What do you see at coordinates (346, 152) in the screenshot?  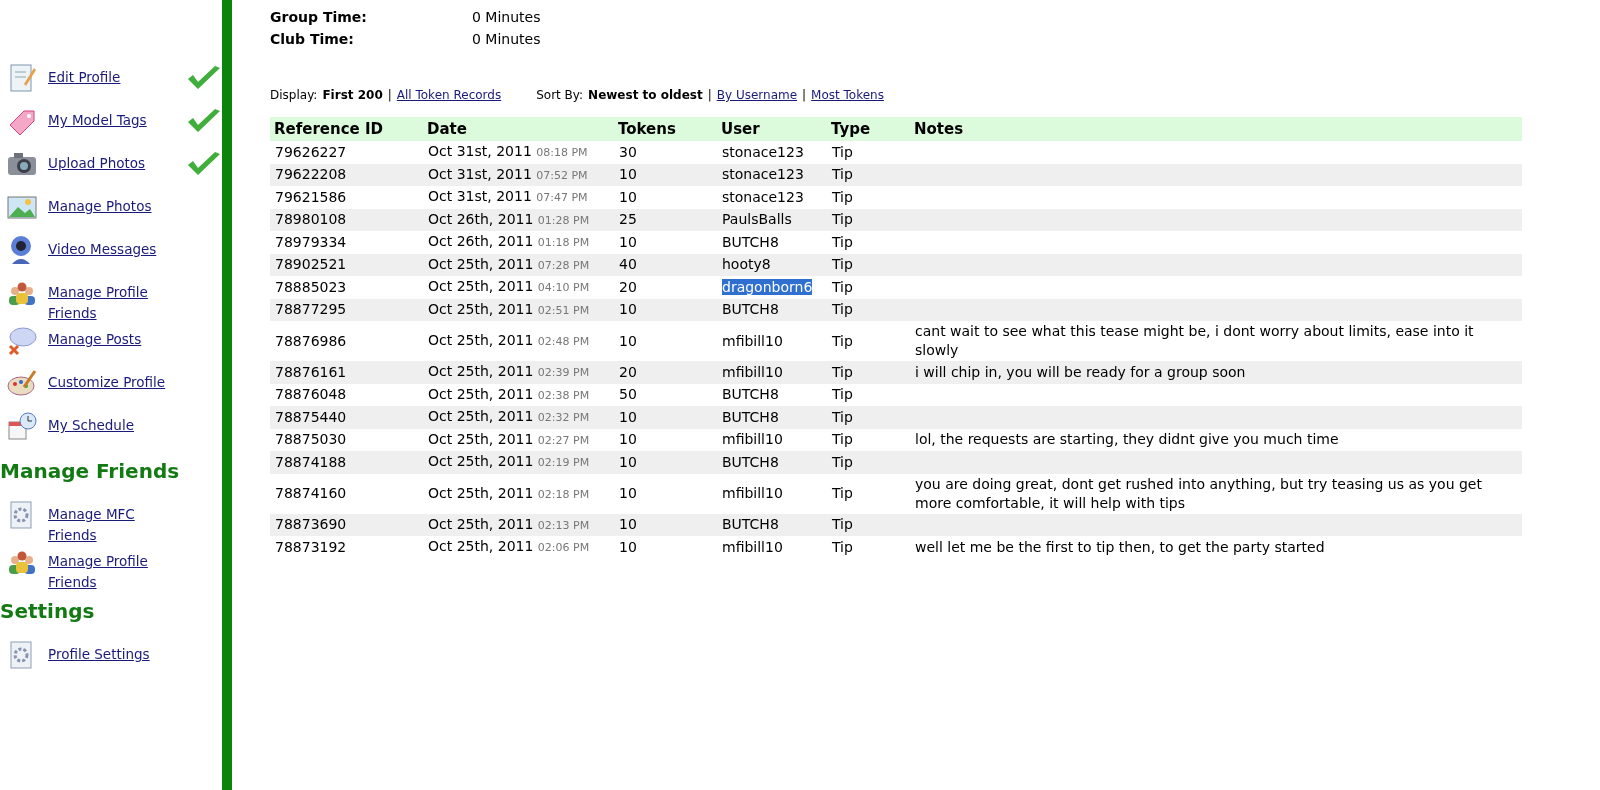 I see `table-cell: 79626227` at bounding box center [346, 152].